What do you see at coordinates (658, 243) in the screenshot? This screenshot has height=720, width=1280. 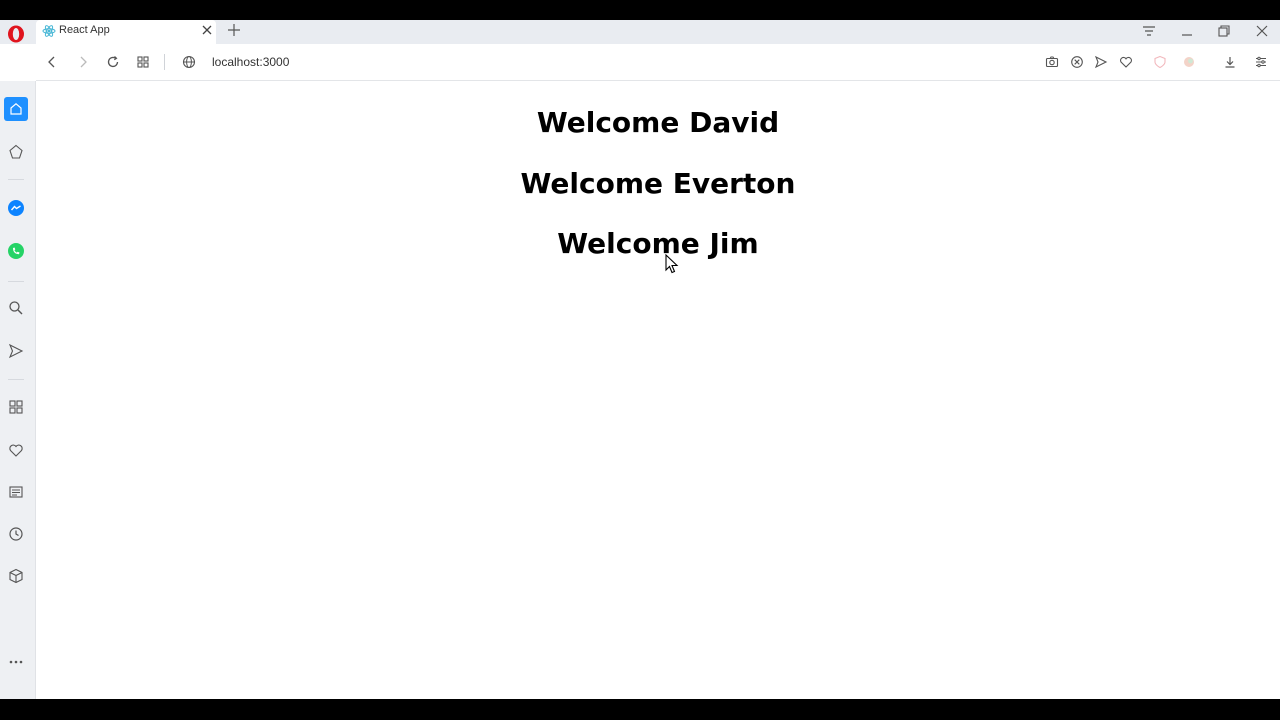 I see `greeting-heading: Welcome Jim` at bounding box center [658, 243].